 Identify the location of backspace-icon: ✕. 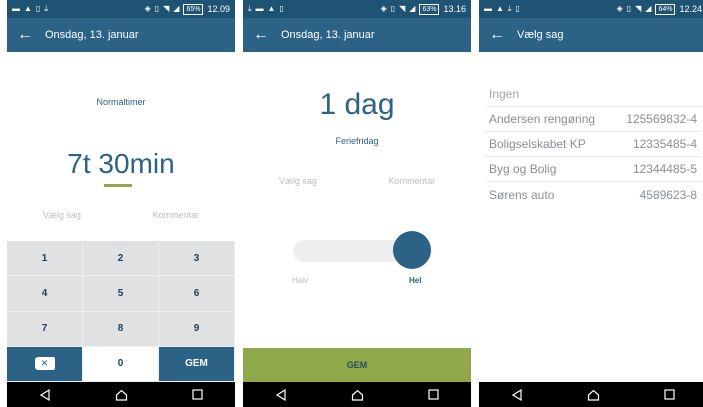
(44, 364).